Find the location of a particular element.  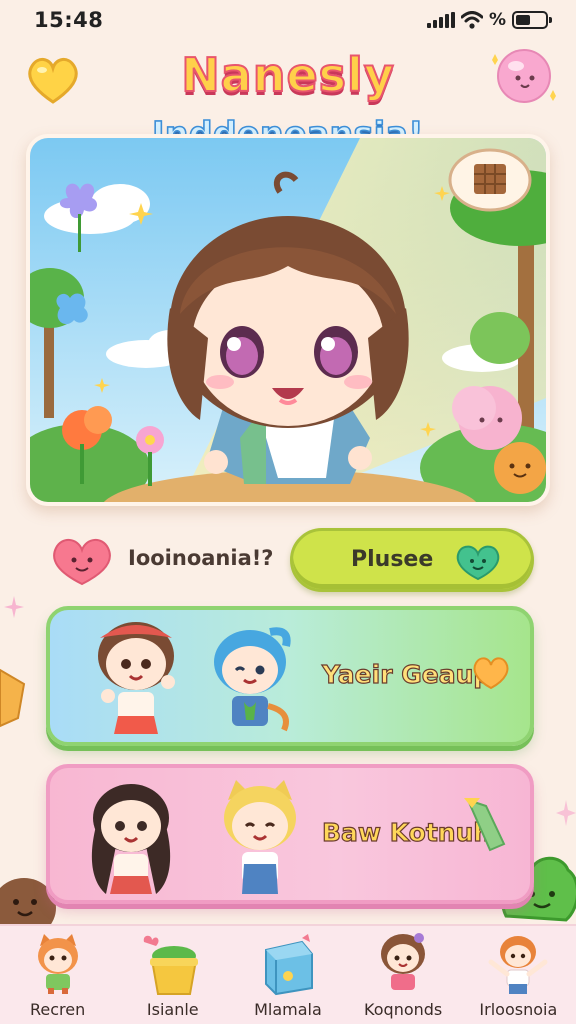

status-icons: % is located at coordinates (489, 20).